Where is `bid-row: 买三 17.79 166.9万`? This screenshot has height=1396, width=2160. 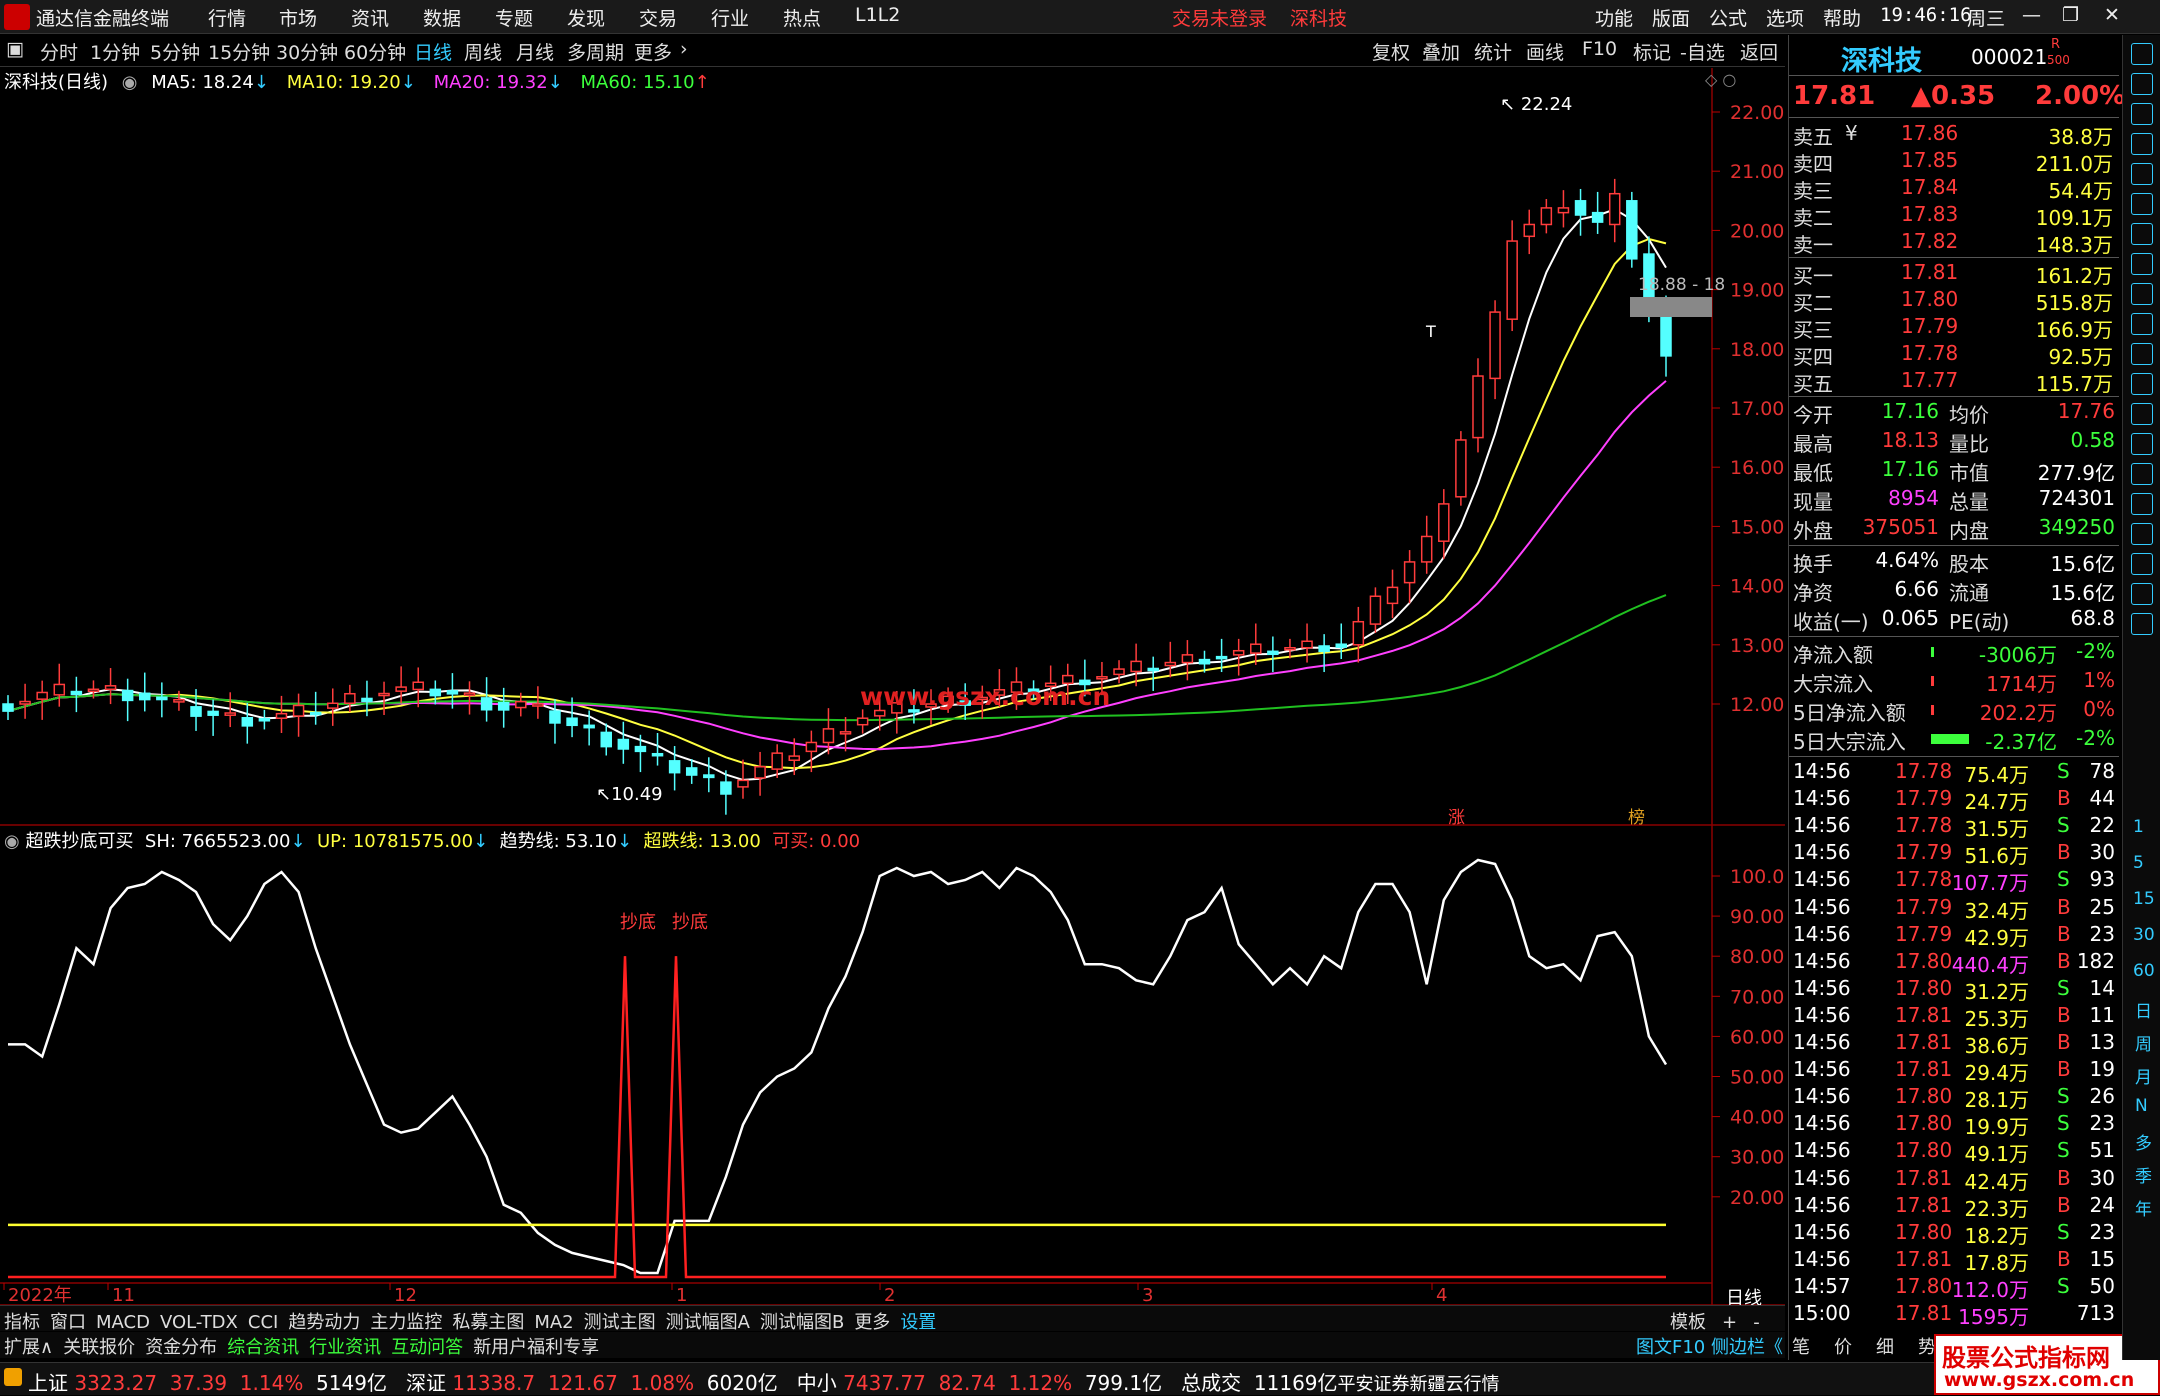
bid-row: 买三 17.79 166.9万 is located at coordinates (1954, 328).